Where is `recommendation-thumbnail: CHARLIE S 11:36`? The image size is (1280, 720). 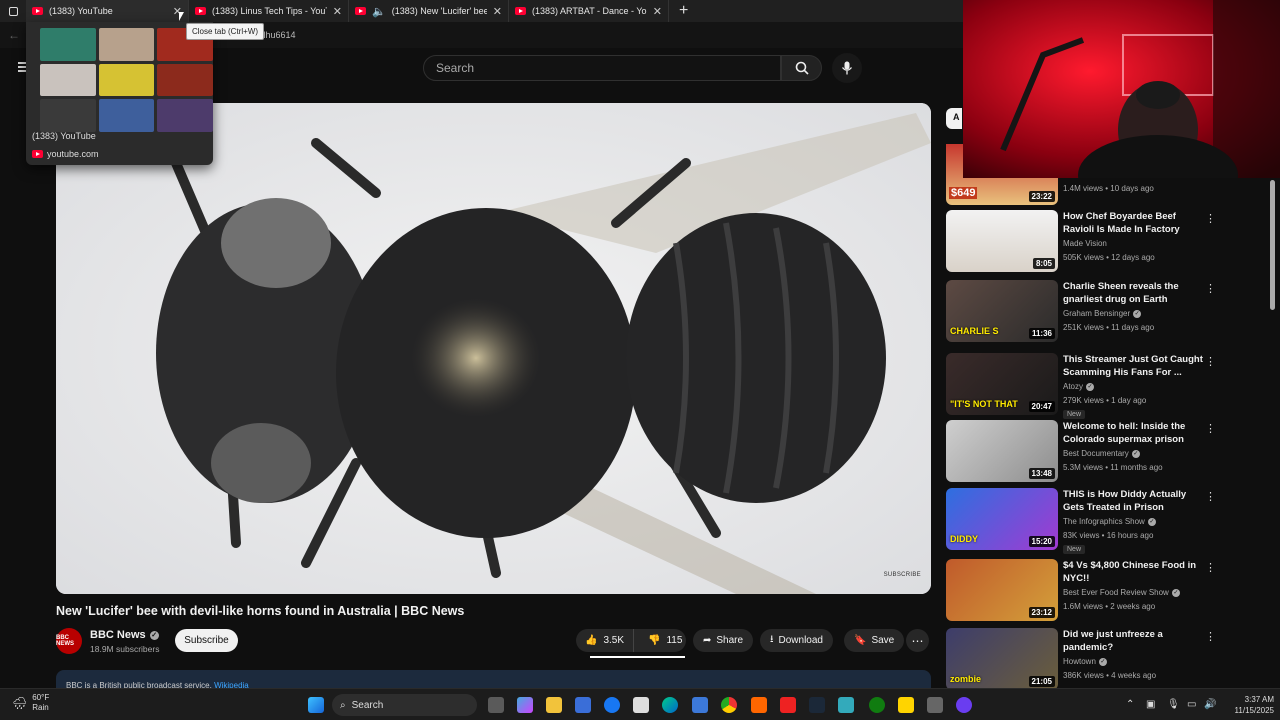
recommendation-thumbnail: CHARLIE S 11:36 is located at coordinates (1002, 311).